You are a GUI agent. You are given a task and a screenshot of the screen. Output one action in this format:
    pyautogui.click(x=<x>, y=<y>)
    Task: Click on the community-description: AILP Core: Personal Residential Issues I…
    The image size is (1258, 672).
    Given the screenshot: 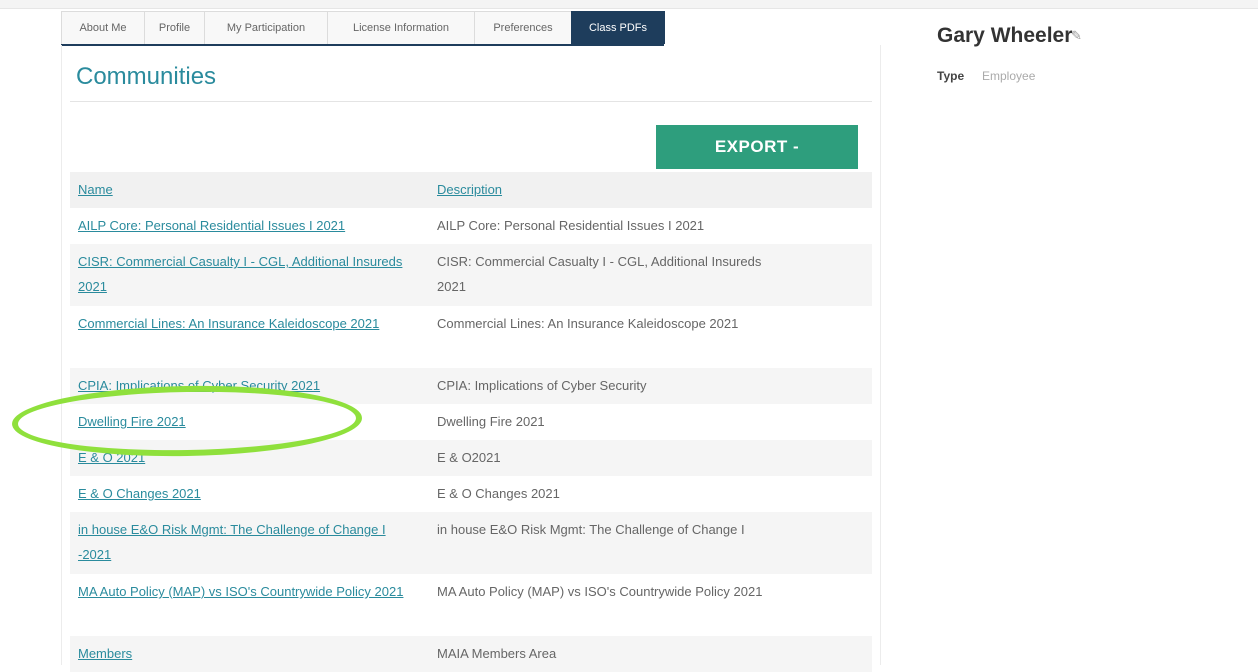 What is the action you would take?
    pyautogui.click(x=571, y=225)
    